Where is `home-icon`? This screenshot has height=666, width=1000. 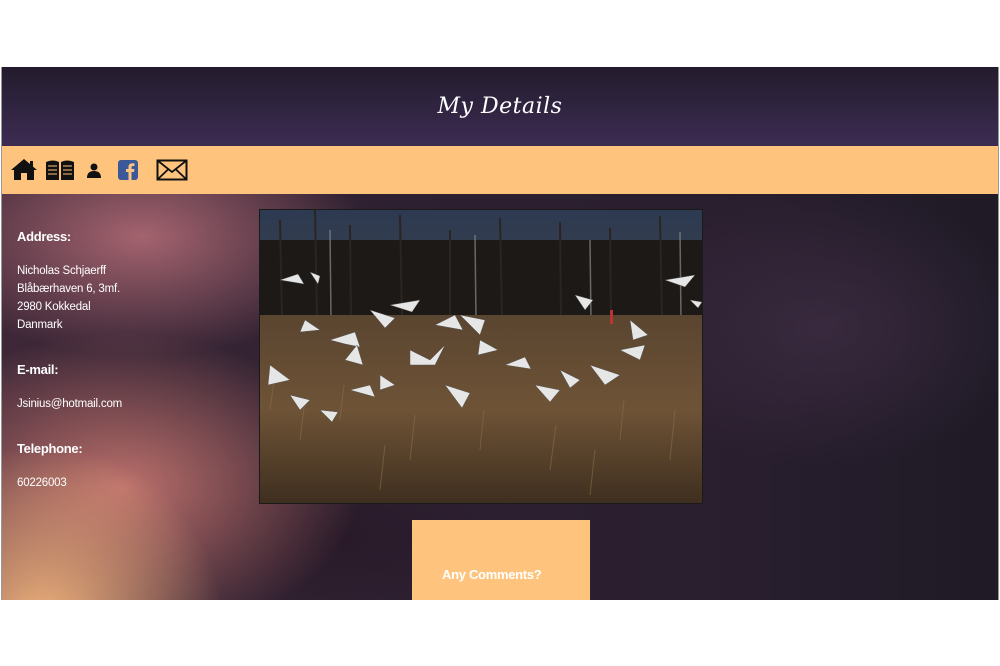
home-icon is located at coordinates (24, 170).